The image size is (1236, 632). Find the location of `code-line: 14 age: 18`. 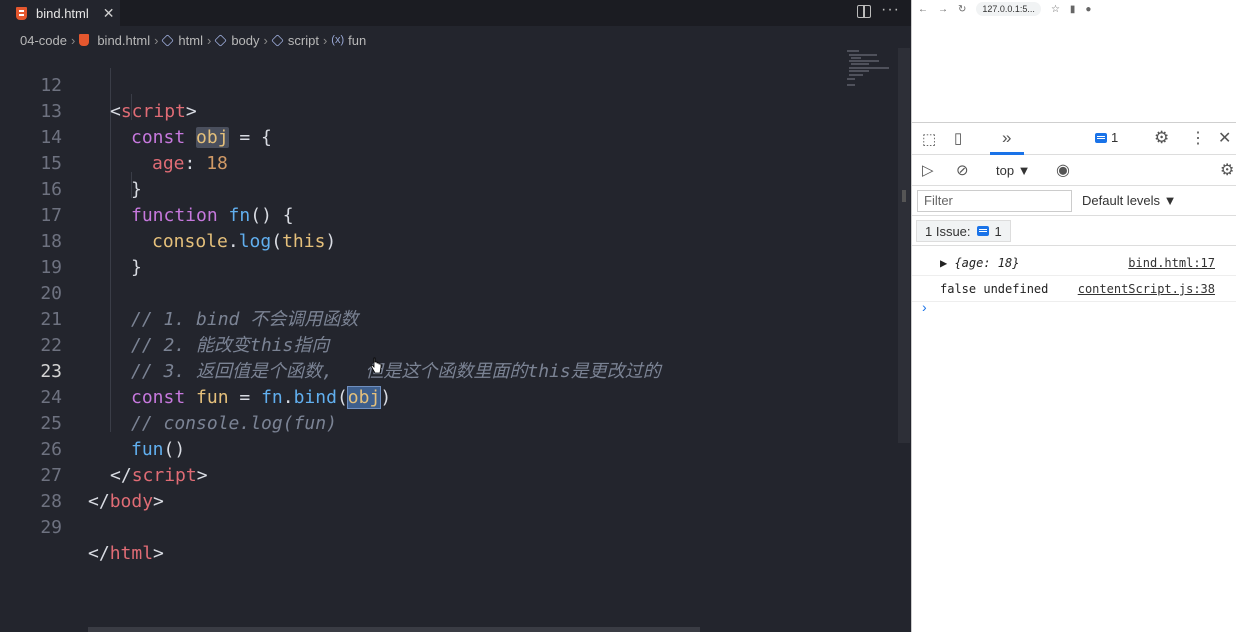

code-line: 14 age: 18 is located at coordinates (420, 136).